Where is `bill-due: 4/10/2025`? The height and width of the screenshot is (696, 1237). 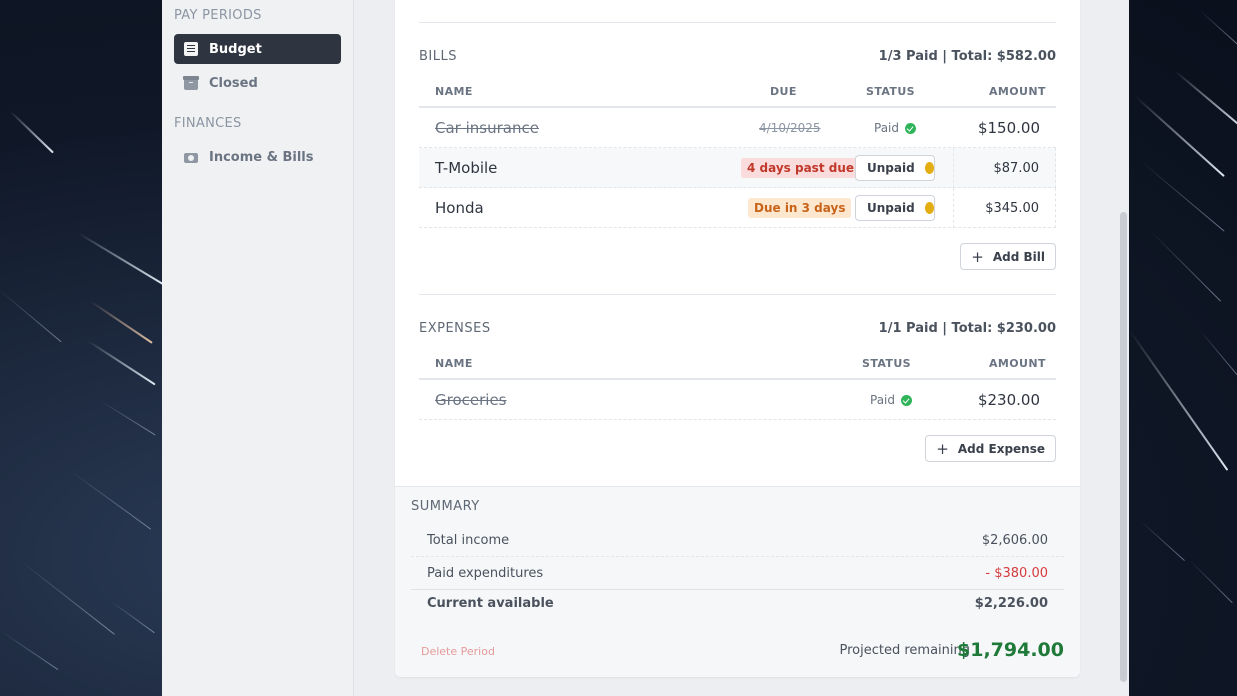
bill-due: 4/10/2025 is located at coordinates (790, 128).